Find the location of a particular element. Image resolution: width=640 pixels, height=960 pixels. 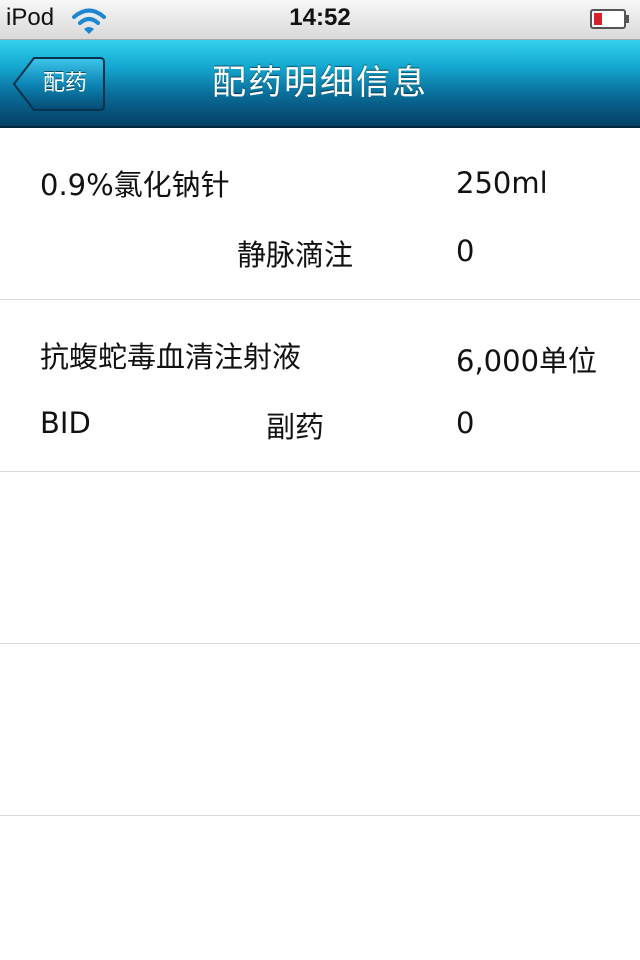

page-title: 配药明细信息 is located at coordinates (320, 83).